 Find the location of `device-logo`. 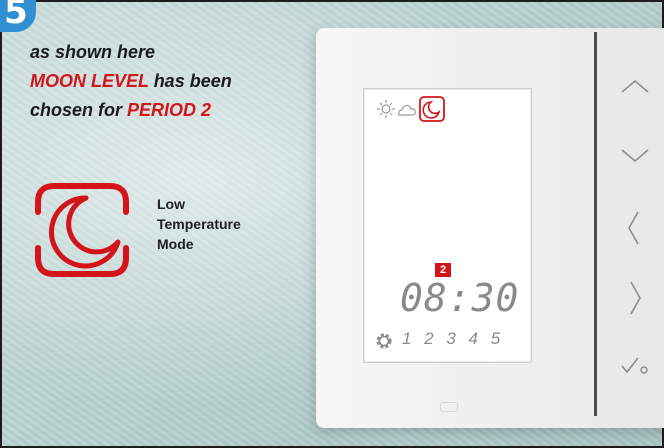

device-logo is located at coordinates (449, 407).